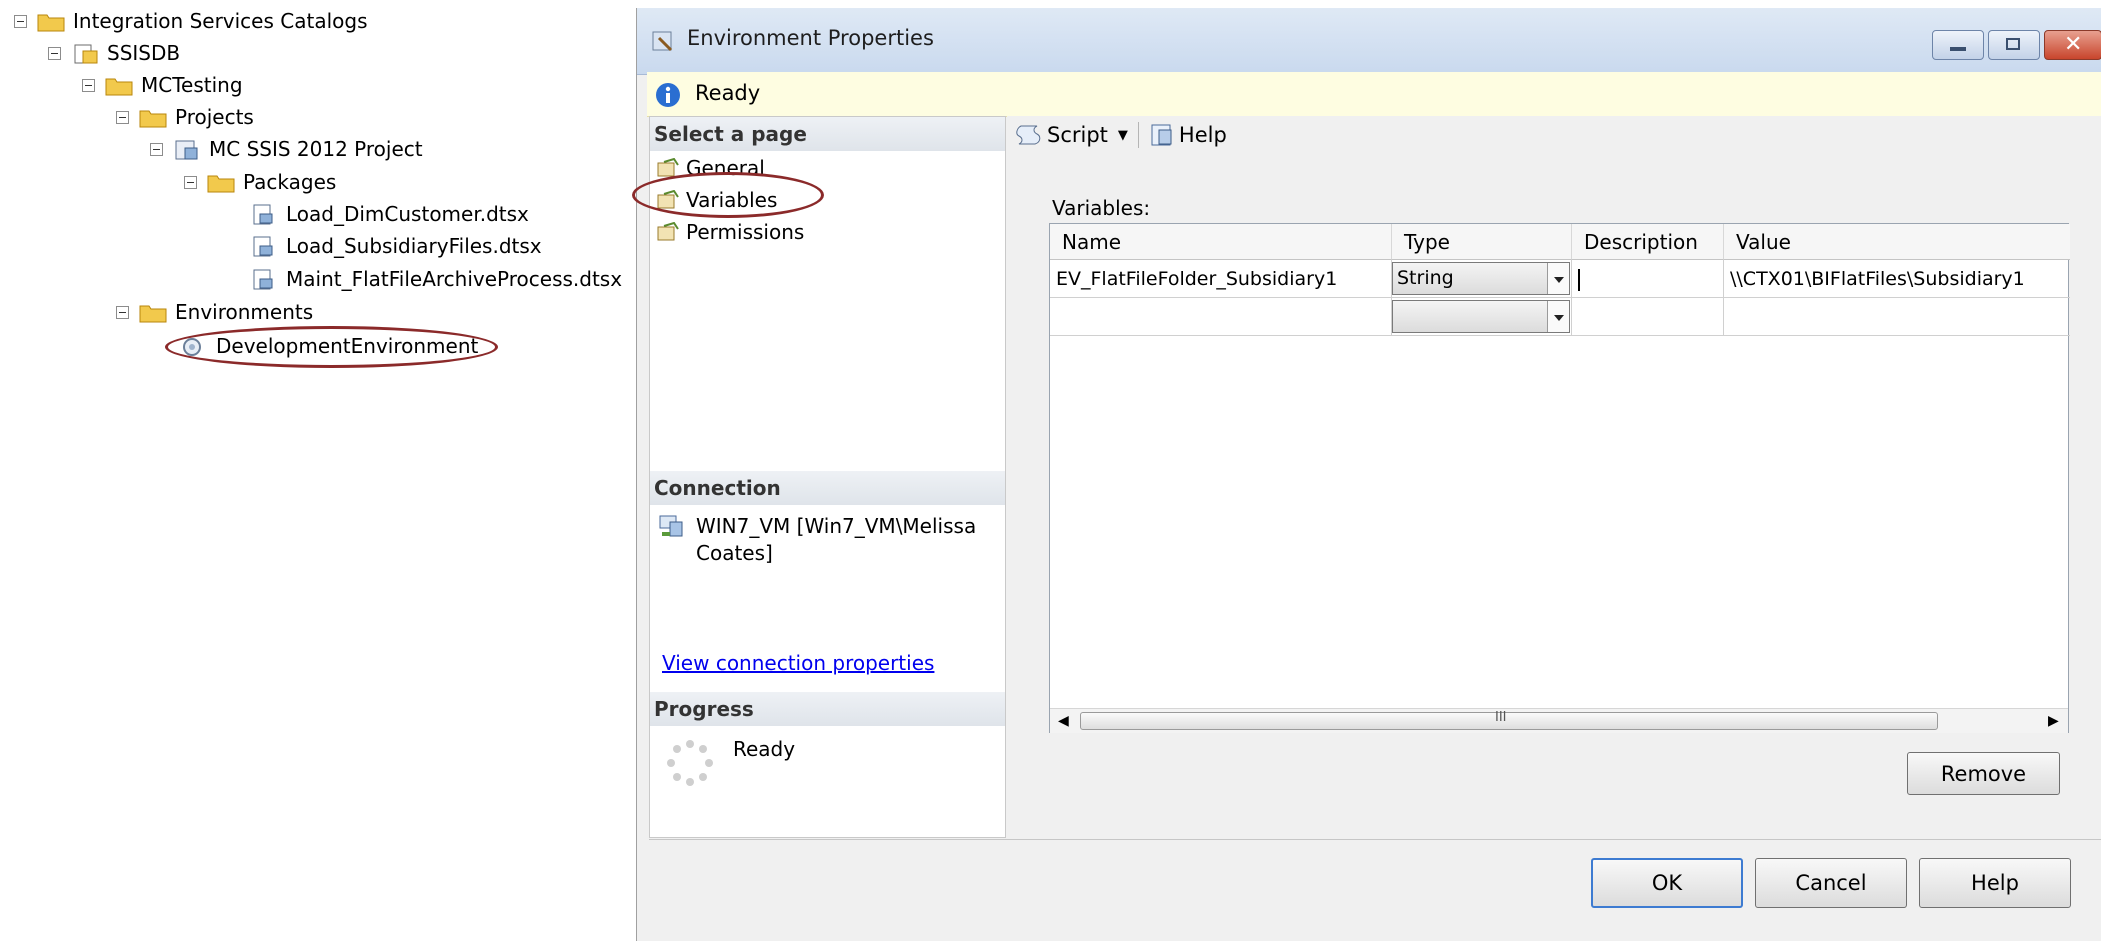 The image size is (2101, 941). Describe the element at coordinates (414, 246) in the screenshot. I see `tree-label: Load_SubsidiaryFiles.dtsx` at that location.